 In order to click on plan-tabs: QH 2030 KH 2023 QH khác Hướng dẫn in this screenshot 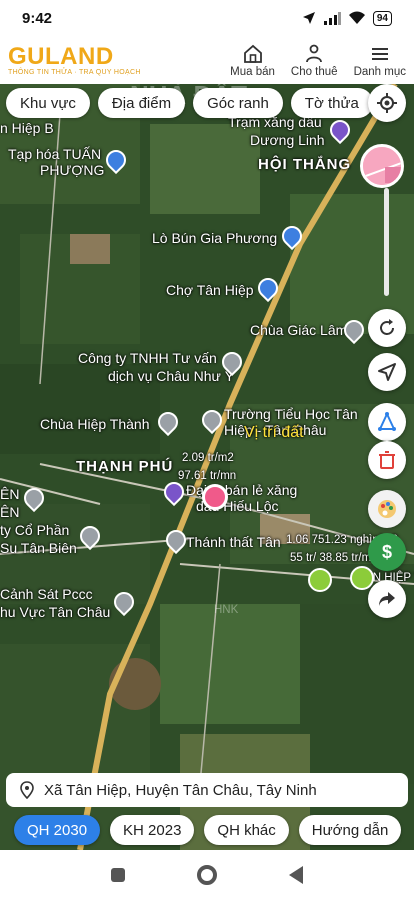, I will do `click(208, 830)`.